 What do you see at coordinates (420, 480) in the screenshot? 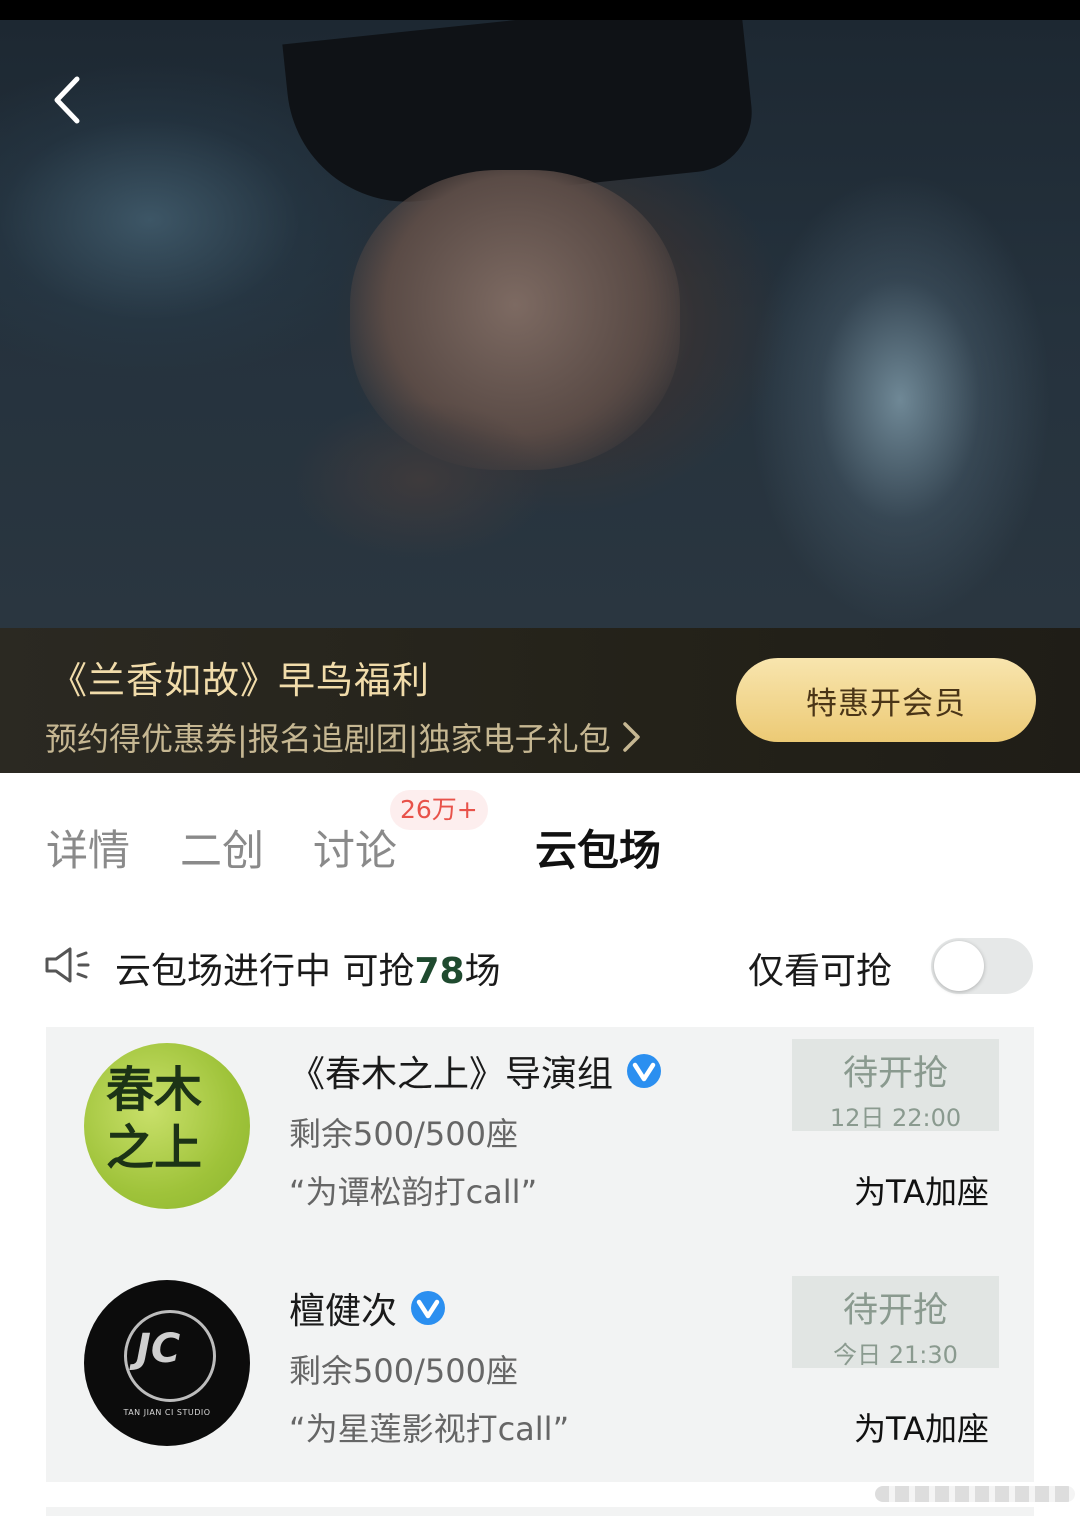
I see `hero-figure-hand` at bounding box center [420, 480].